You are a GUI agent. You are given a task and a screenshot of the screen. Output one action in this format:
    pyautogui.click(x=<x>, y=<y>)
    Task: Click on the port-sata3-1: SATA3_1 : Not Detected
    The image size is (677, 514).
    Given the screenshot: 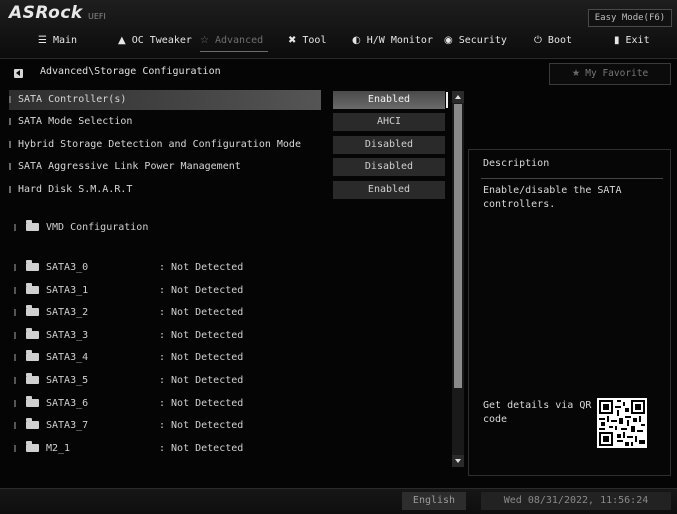 What is the action you would take?
    pyautogui.click(x=164, y=291)
    